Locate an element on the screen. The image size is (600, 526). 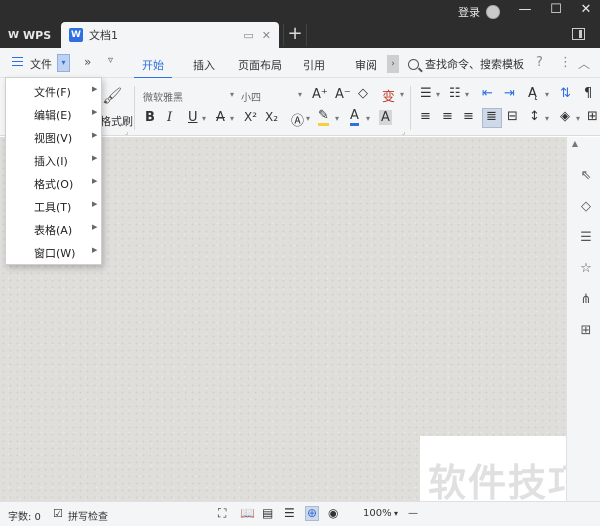
text-direction-icon: Ą is located at coordinates (532, 93).